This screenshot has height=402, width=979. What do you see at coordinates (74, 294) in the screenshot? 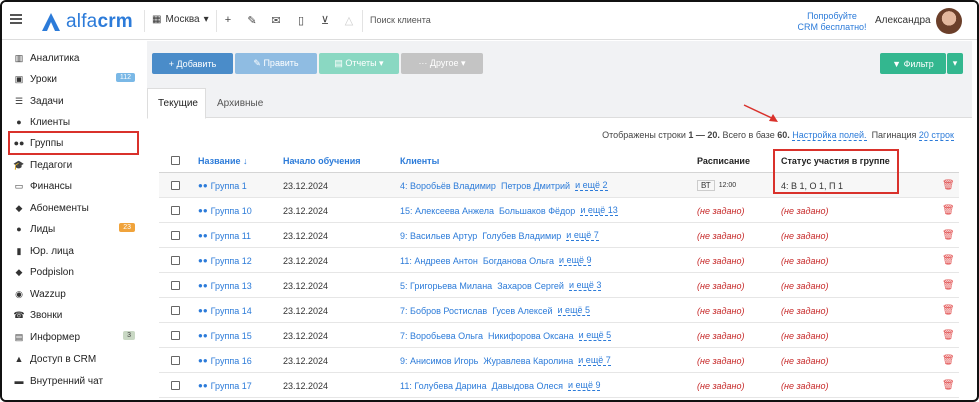
I see `sidebar-item-wazzup: ◉ Wazzup` at bounding box center [74, 294].